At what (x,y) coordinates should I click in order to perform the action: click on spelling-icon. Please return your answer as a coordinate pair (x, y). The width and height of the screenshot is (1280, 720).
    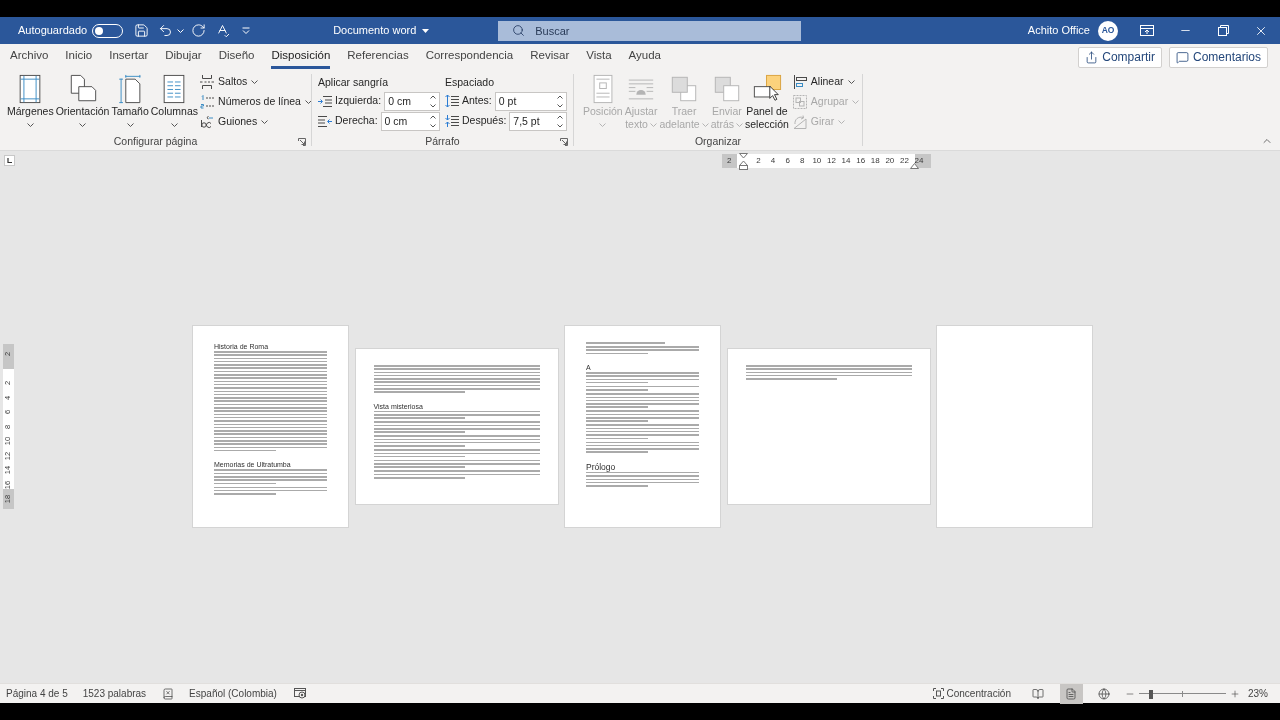
    Looking at the image, I should click on (223, 30).